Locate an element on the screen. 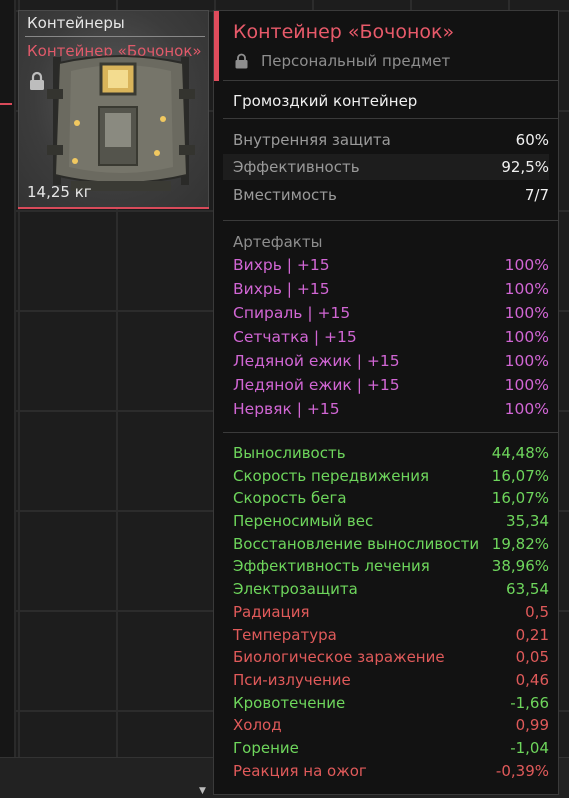  artifact-row: Нервяк | +15 100% is located at coordinates (391, 412).